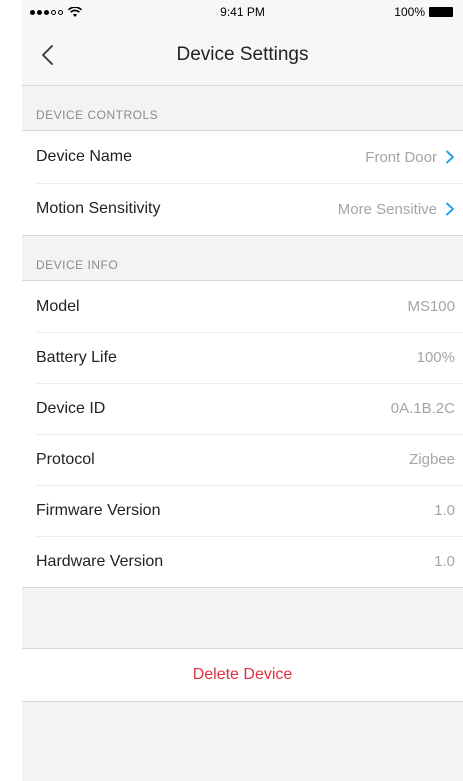  I want to click on page-title: Device Settings, so click(242, 54).